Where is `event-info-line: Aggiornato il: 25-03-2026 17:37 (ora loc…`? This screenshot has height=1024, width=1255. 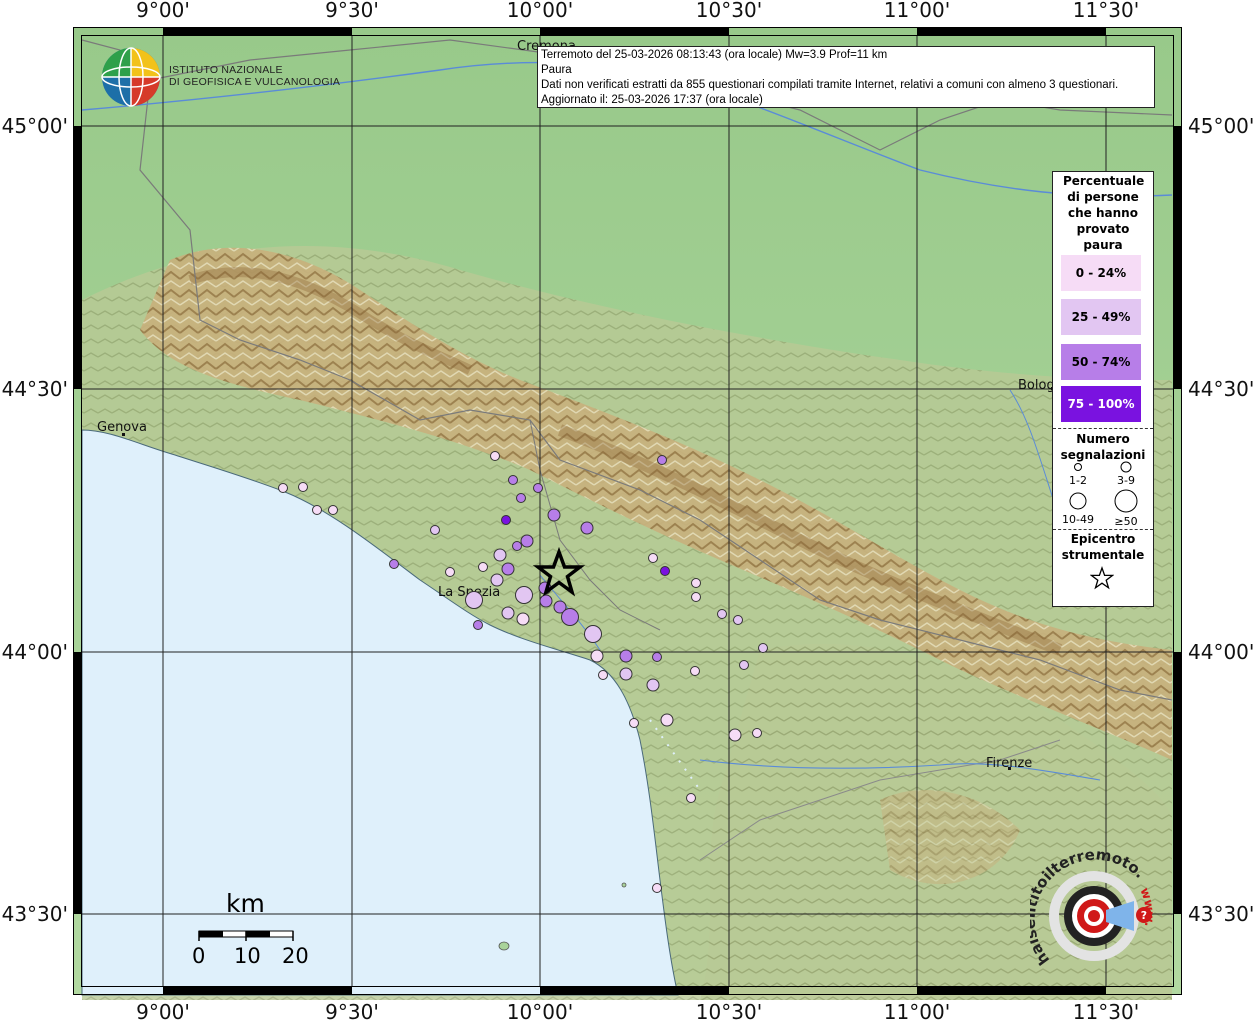 event-info-line: Aggiornato il: 25-03-2026 17:37 (ora loc… is located at coordinates (652, 100).